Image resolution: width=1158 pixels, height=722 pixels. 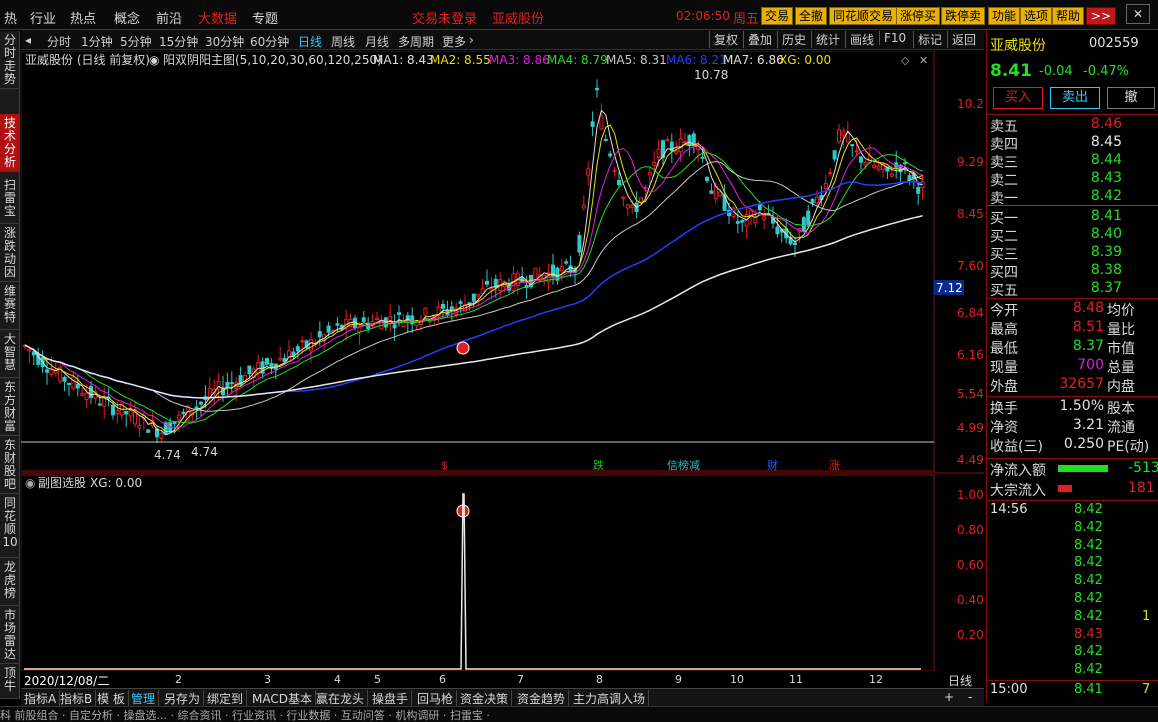 What do you see at coordinates (217, 17) in the screenshot?
I see `menu-bigdata: 大数据` at bounding box center [217, 17].